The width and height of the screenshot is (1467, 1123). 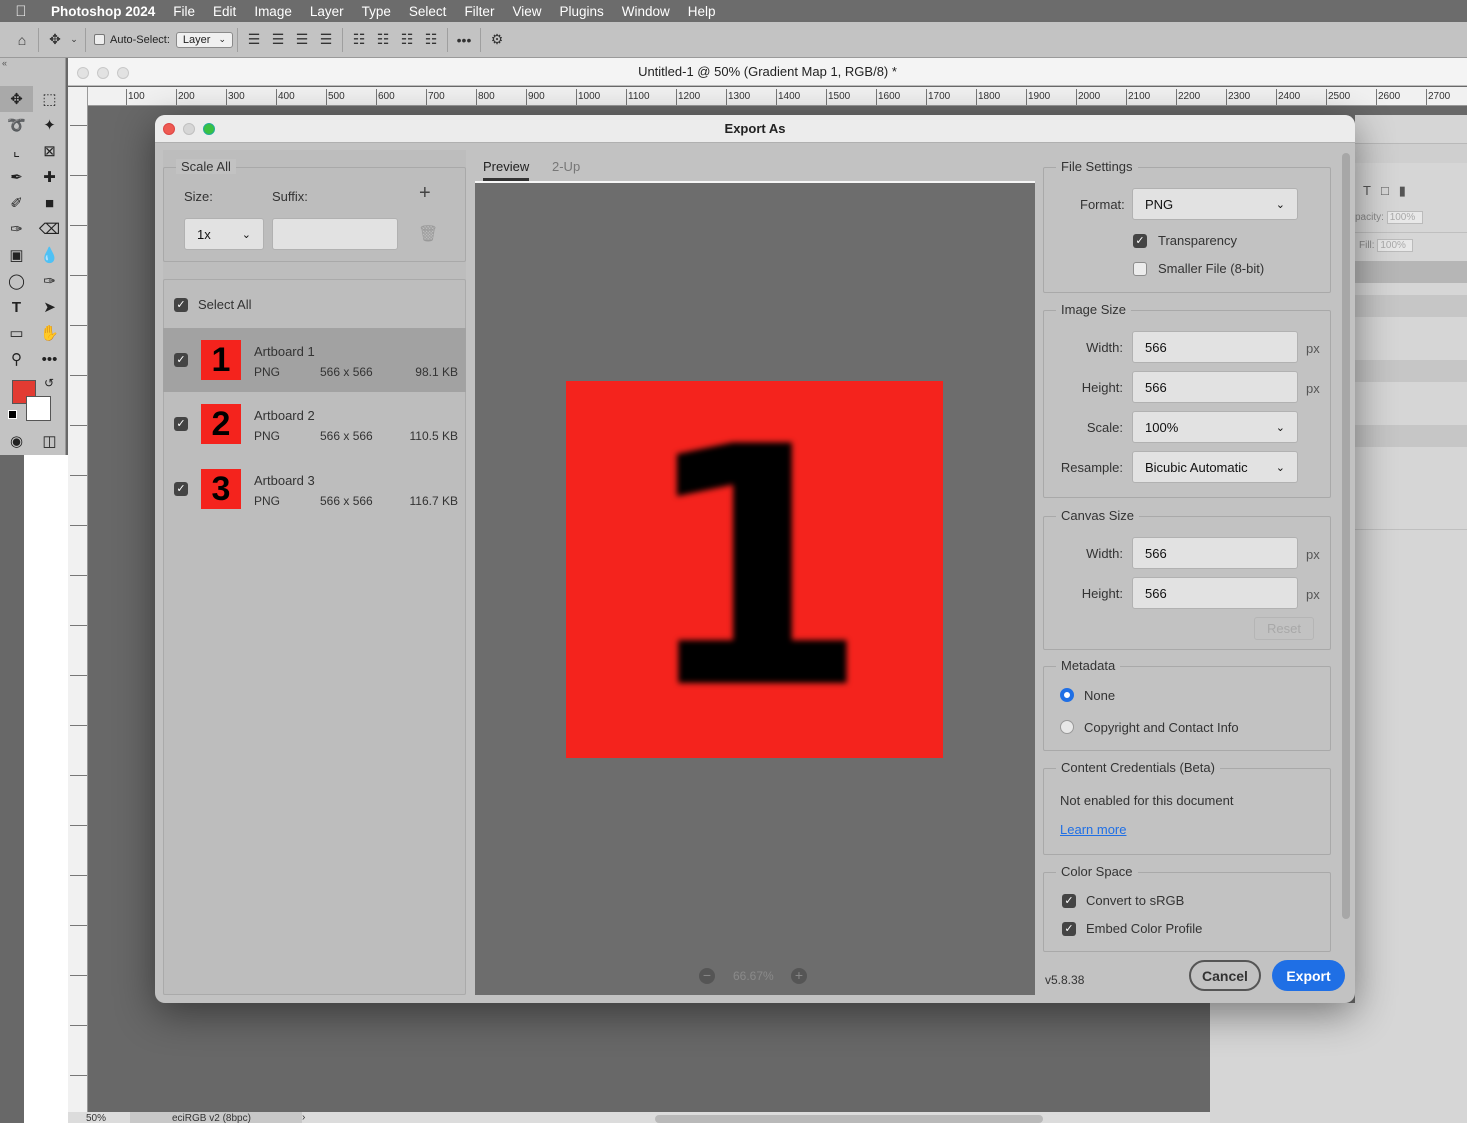 I want to click on canvas-height-input: 566, so click(x=1215, y=593).